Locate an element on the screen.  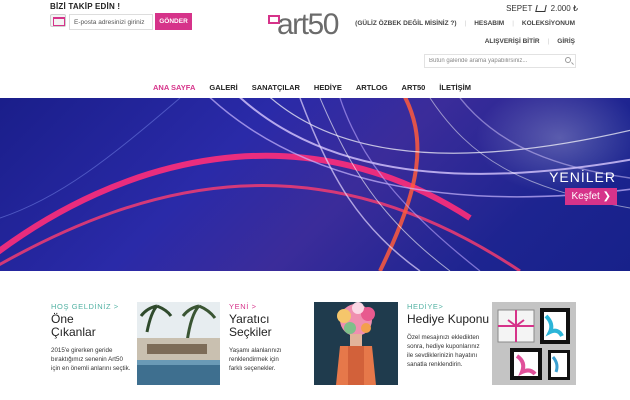
chevron-right-icon: ❯ is located at coordinates (606, 196).